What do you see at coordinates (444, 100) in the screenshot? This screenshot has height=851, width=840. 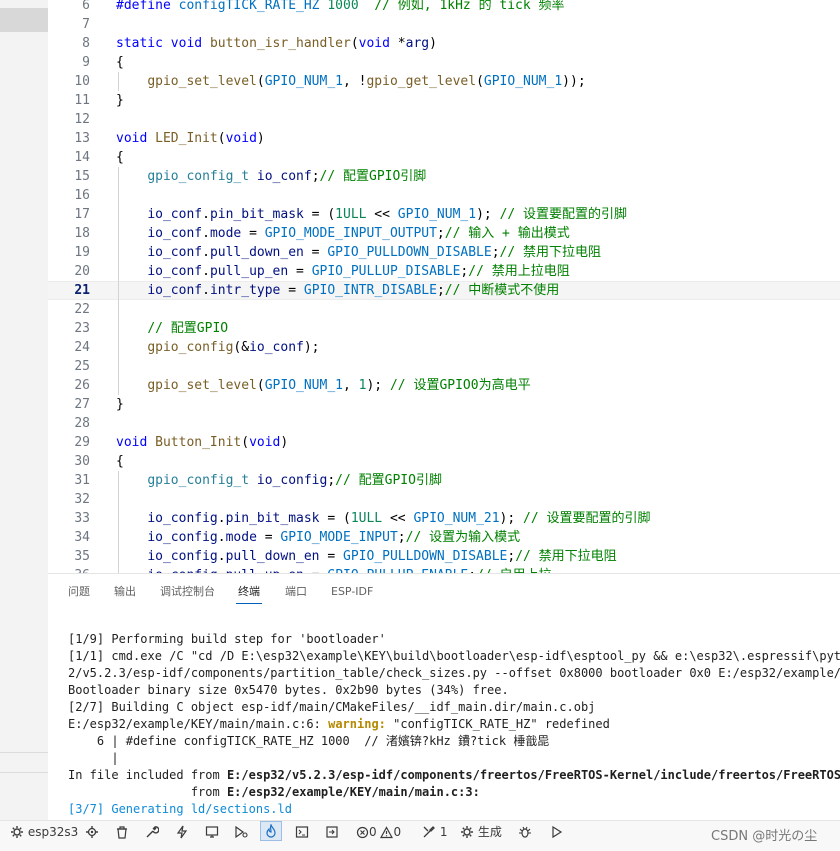 I see `code-line: 11}` at bounding box center [444, 100].